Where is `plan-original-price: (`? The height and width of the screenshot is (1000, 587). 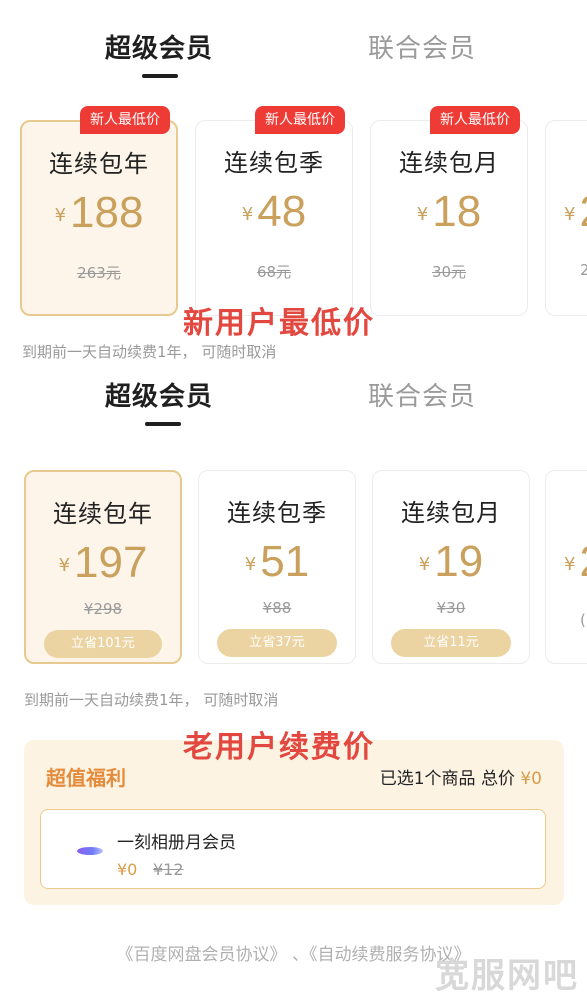 plan-original-price: ( is located at coordinates (583, 620).